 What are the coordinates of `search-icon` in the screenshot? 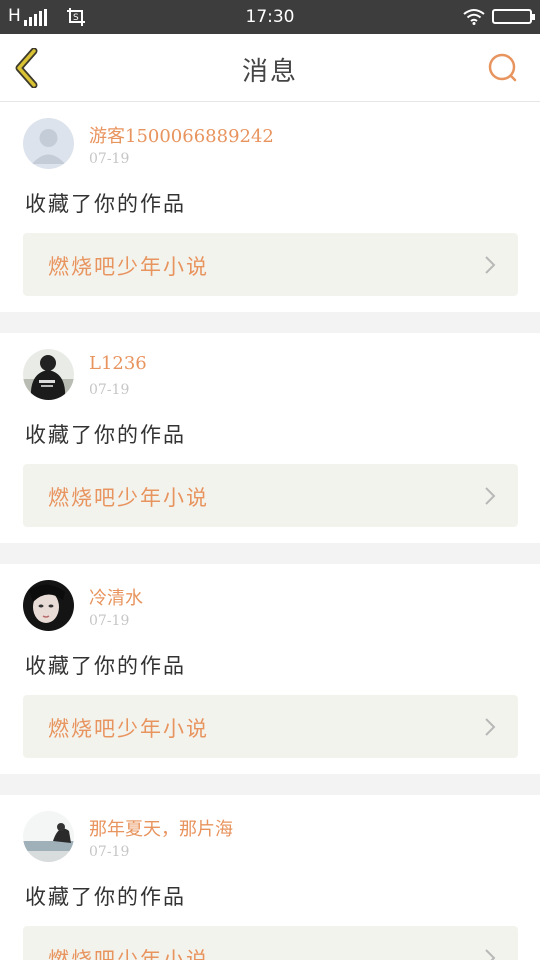 It's located at (502, 67).